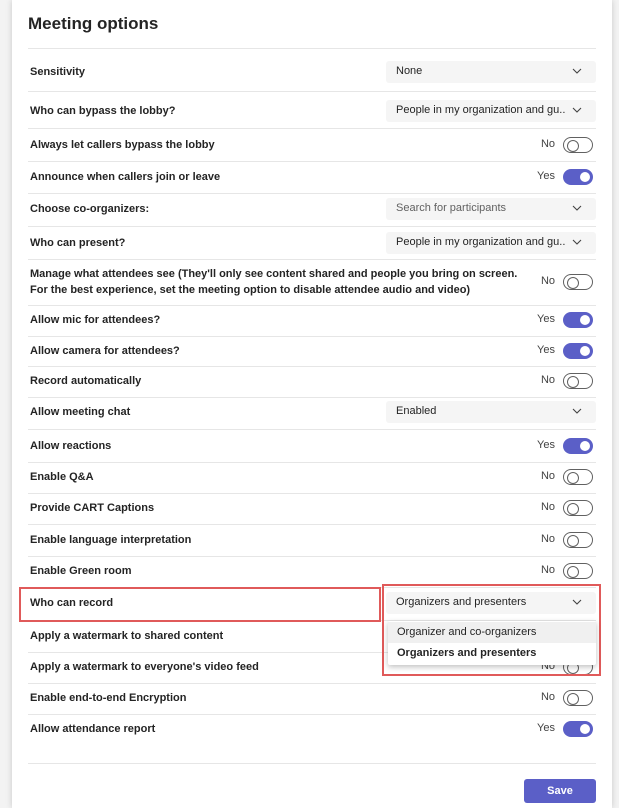 Image resolution: width=619 pixels, height=808 pixels. I want to click on setting-label-allow-reactions: Allow reactions, so click(71, 446).